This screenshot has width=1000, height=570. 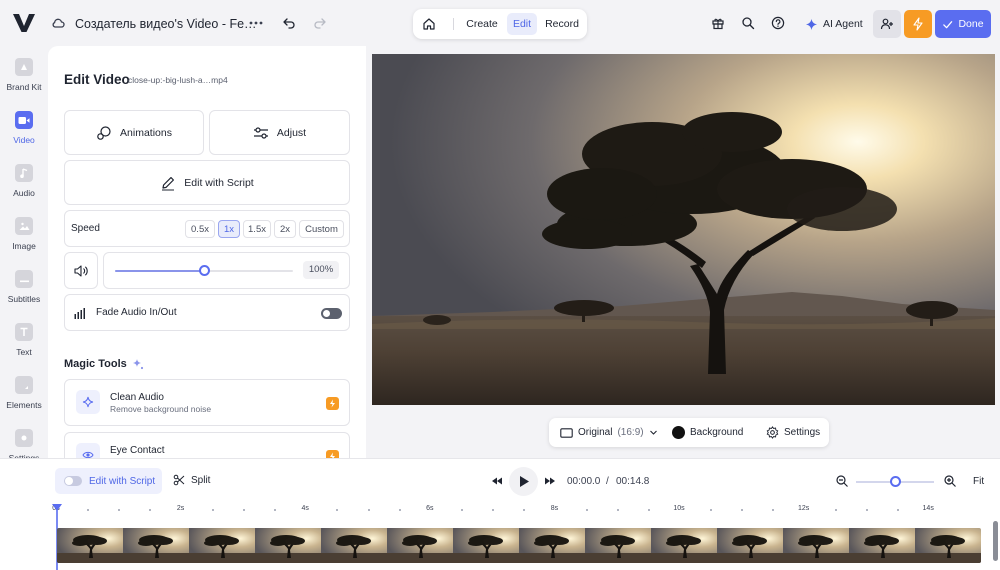 I want to click on ratio-value: (16:9), so click(x=630, y=432).